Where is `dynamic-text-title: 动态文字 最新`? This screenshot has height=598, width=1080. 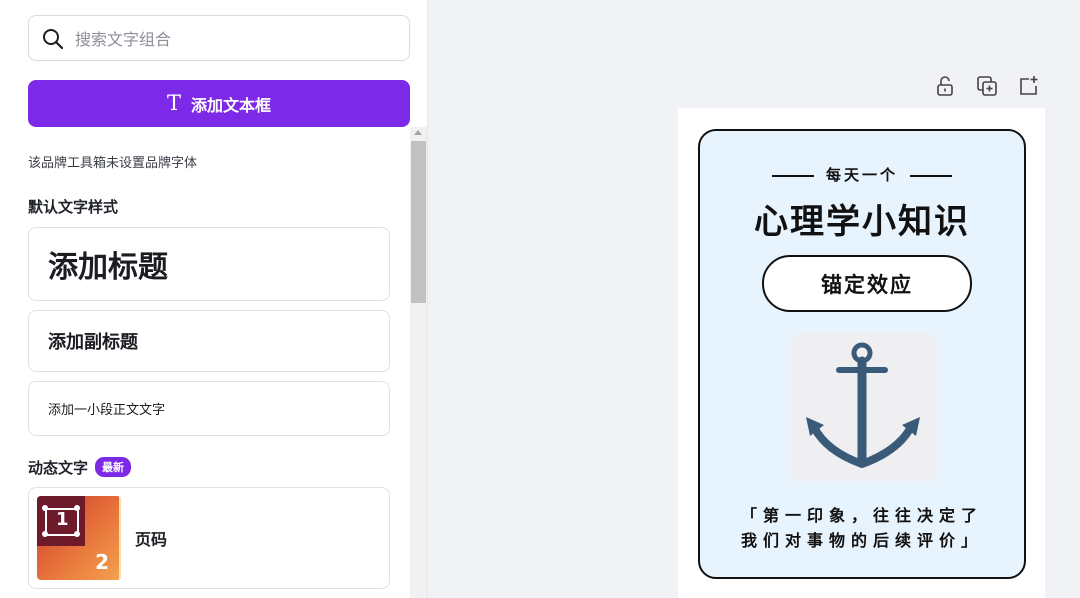
dynamic-text-title: 动态文字 最新 is located at coordinates (80, 467).